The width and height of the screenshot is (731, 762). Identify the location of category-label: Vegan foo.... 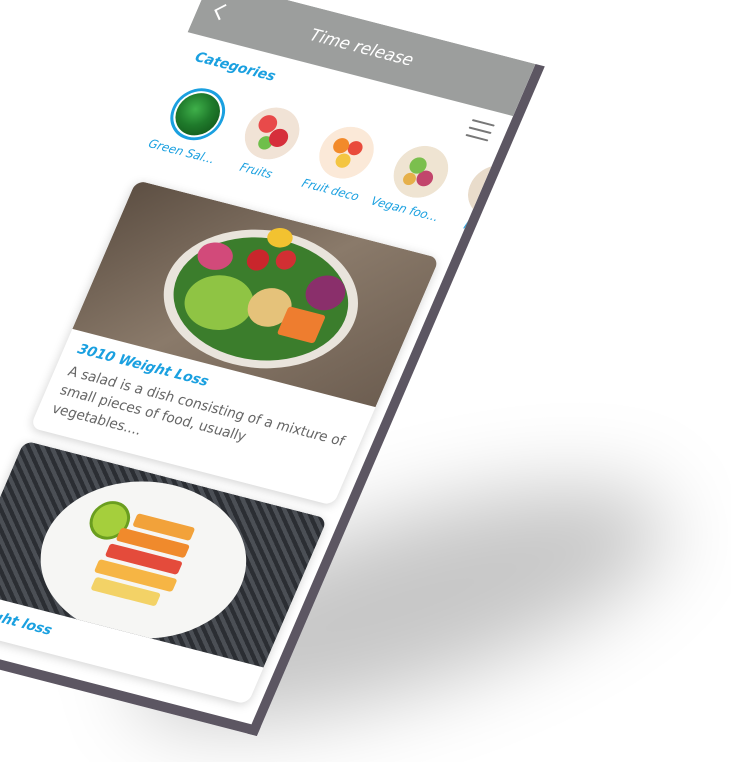
(405, 209).